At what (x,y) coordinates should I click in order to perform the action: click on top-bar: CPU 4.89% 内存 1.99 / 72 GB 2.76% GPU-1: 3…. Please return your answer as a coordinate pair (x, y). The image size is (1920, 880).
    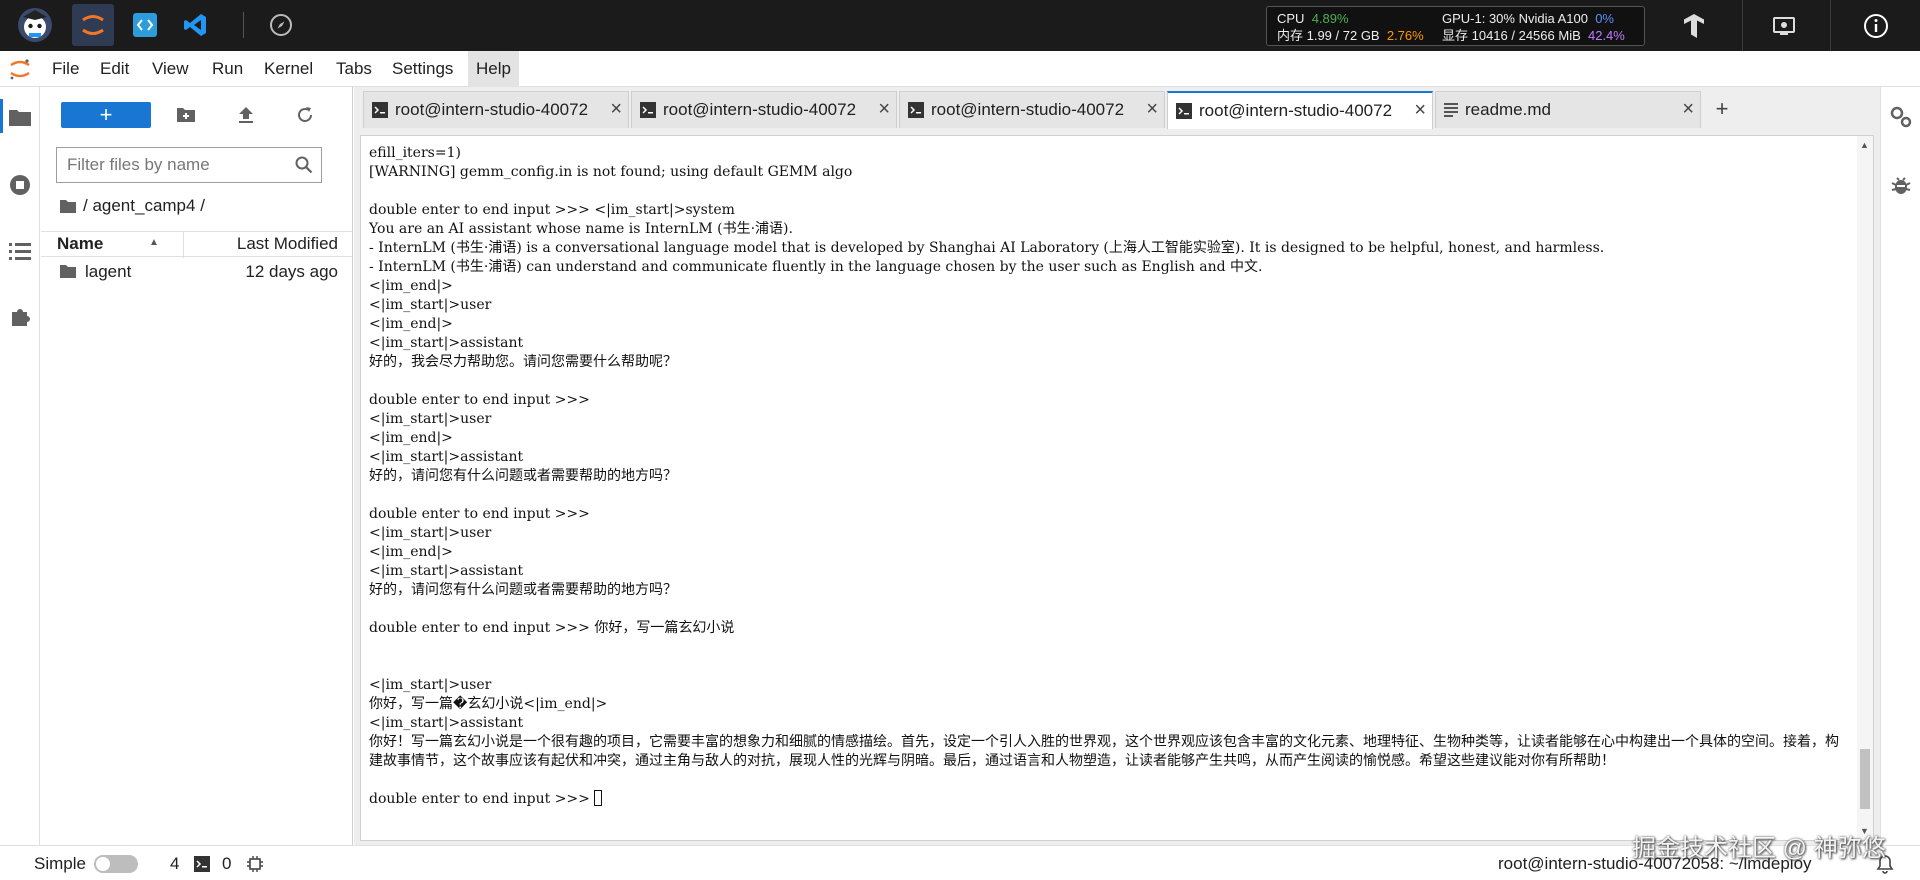
    Looking at the image, I should click on (960, 25).